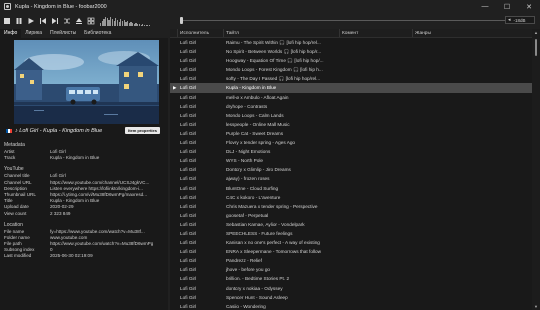 This screenshot has width=540, height=310. I want to click on playlist-scrollbar: ▲ ▼, so click(536, 169).